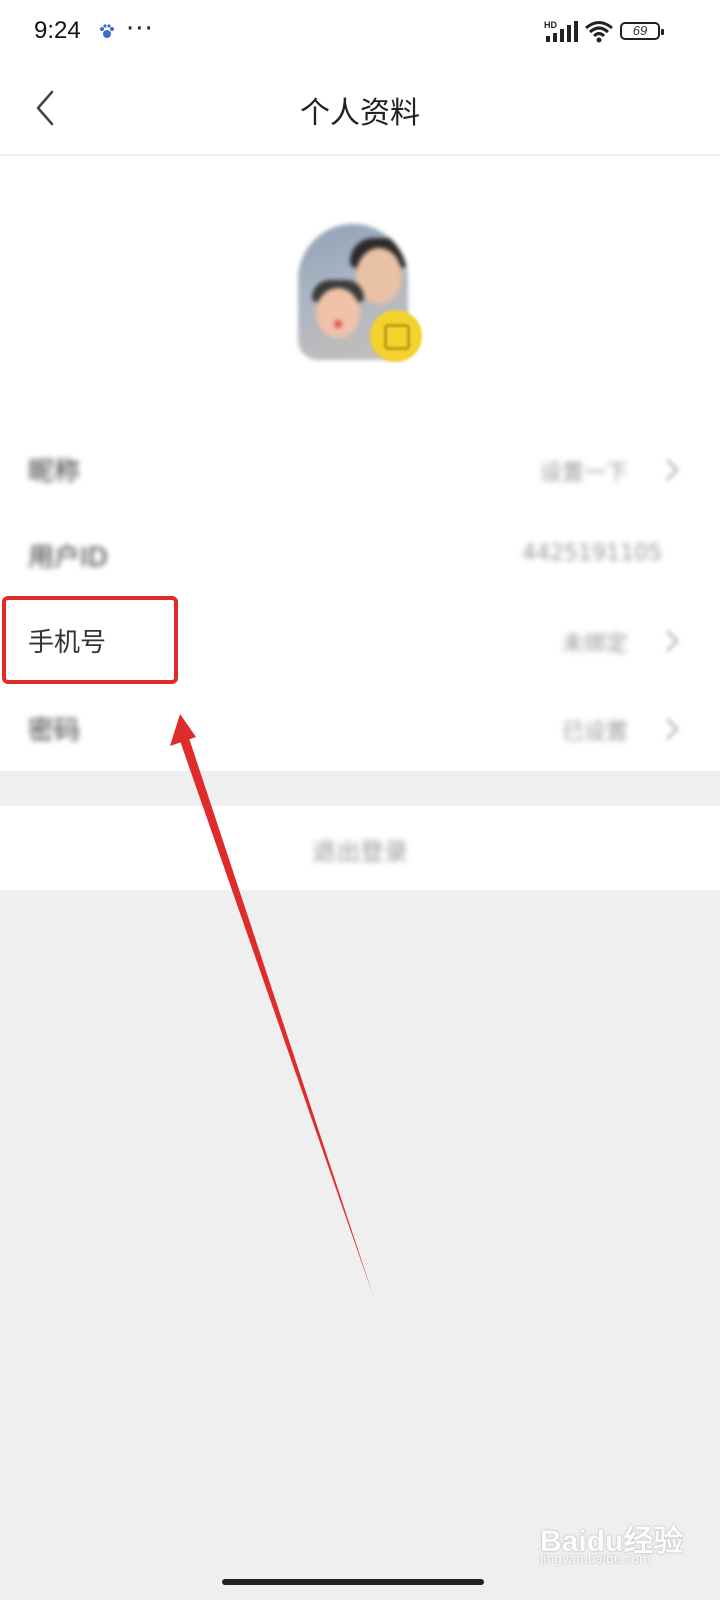 This screenshot has height=1600, width=720. Describe the element at coordinates (360, 729) in the screenshot. I see `profile-row-password: 密码 已设置` at that location.